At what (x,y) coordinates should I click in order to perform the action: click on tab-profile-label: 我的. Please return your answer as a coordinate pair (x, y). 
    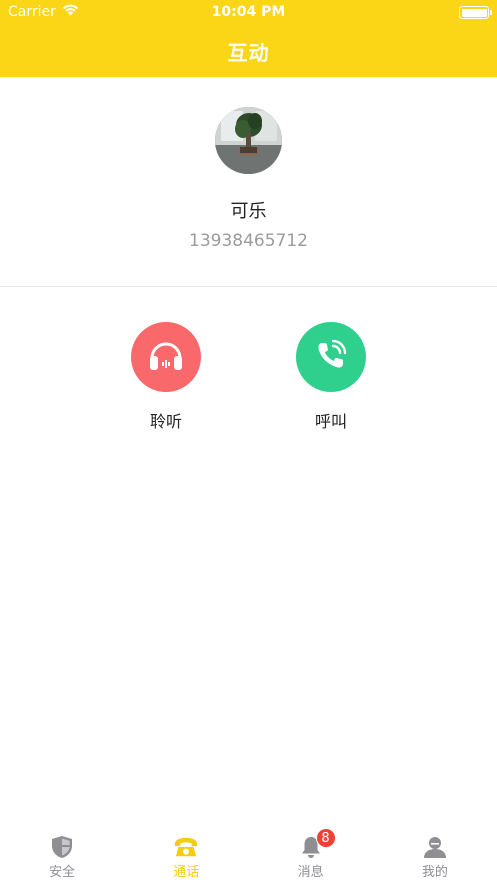
    Looking at the image, I should click on (434, 872).